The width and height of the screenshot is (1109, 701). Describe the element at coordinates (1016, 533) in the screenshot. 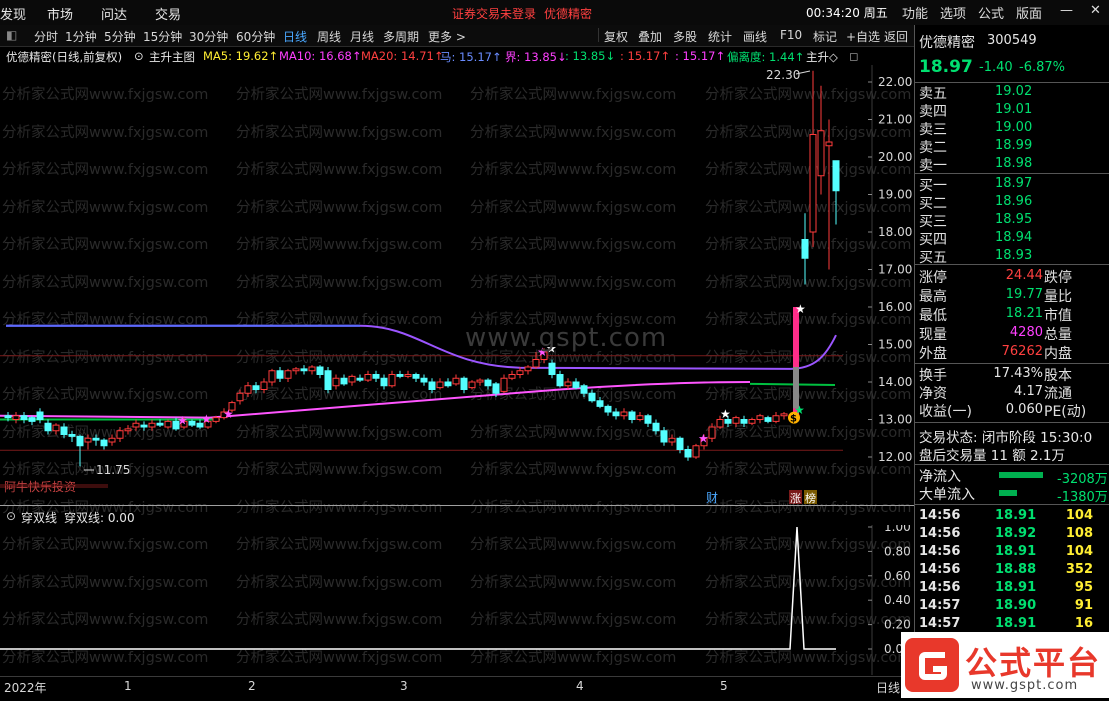

I see `tick-price: 18.92` at that location.